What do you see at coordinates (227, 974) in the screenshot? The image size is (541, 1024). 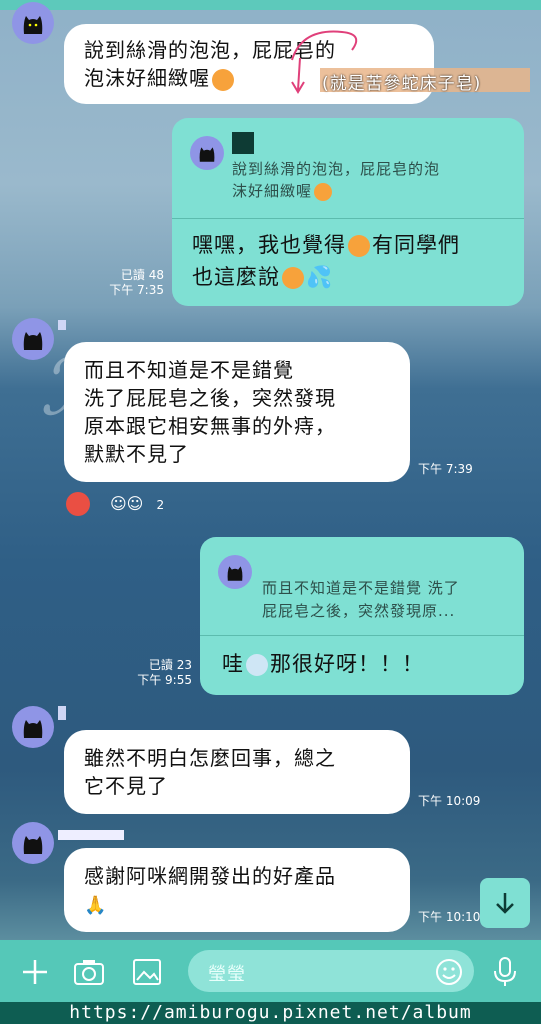 I see `message-input-placeholder: 瑩瑩` at bounding box center [227, 974].